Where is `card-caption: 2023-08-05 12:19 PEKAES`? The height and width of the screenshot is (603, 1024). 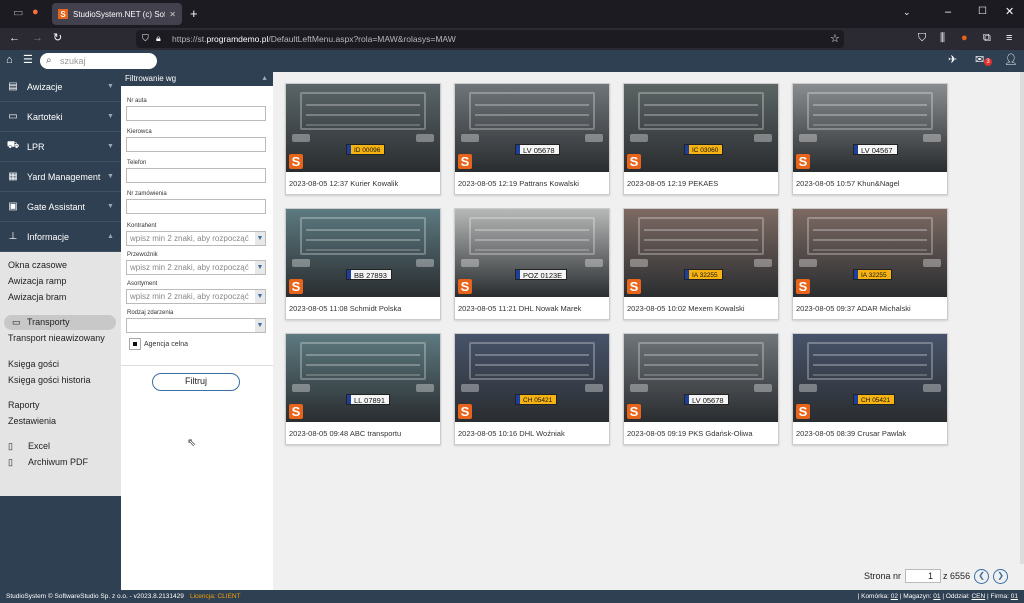 card-caption: 2023-08-05 12:19 PEKAES is located at coordinates (673, 183).